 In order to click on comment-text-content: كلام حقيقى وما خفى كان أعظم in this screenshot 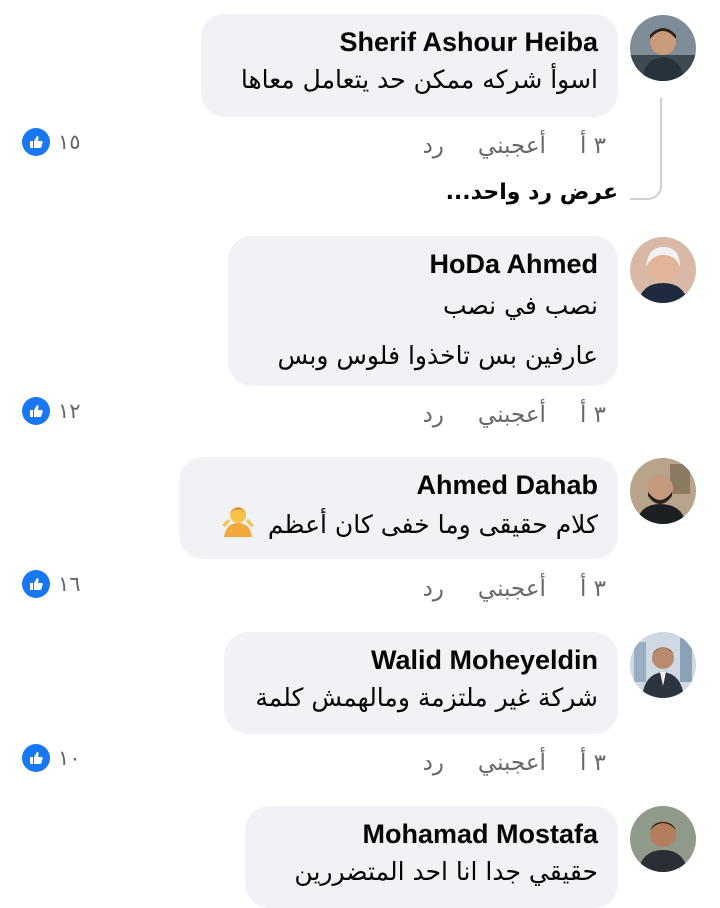, I will do `click(432, 524)`.